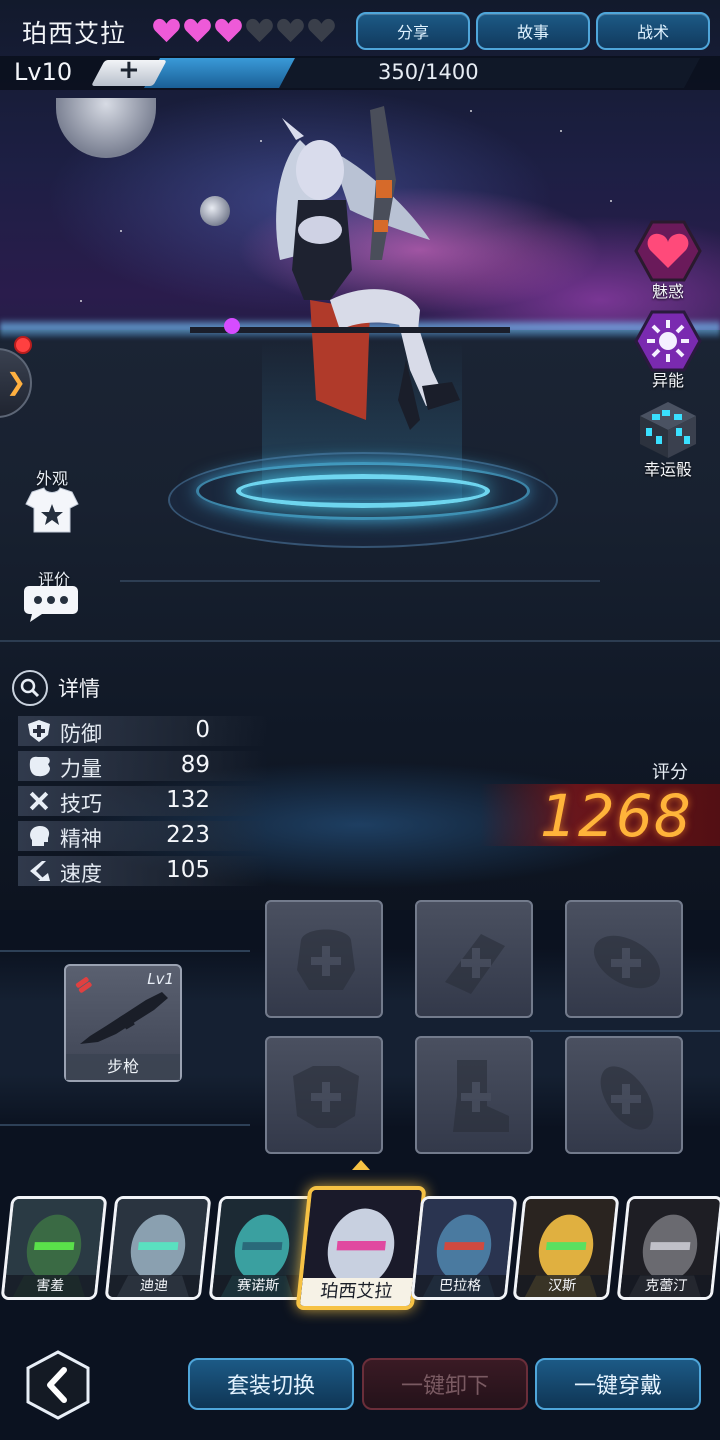 Image resolution: width=720 pixels, height=1440 pixels. What do you see at coordinates (464, 1248) in the screenshot?
I see `roster-hero-card: 巴拉格` at bounding box center [464, 1248].